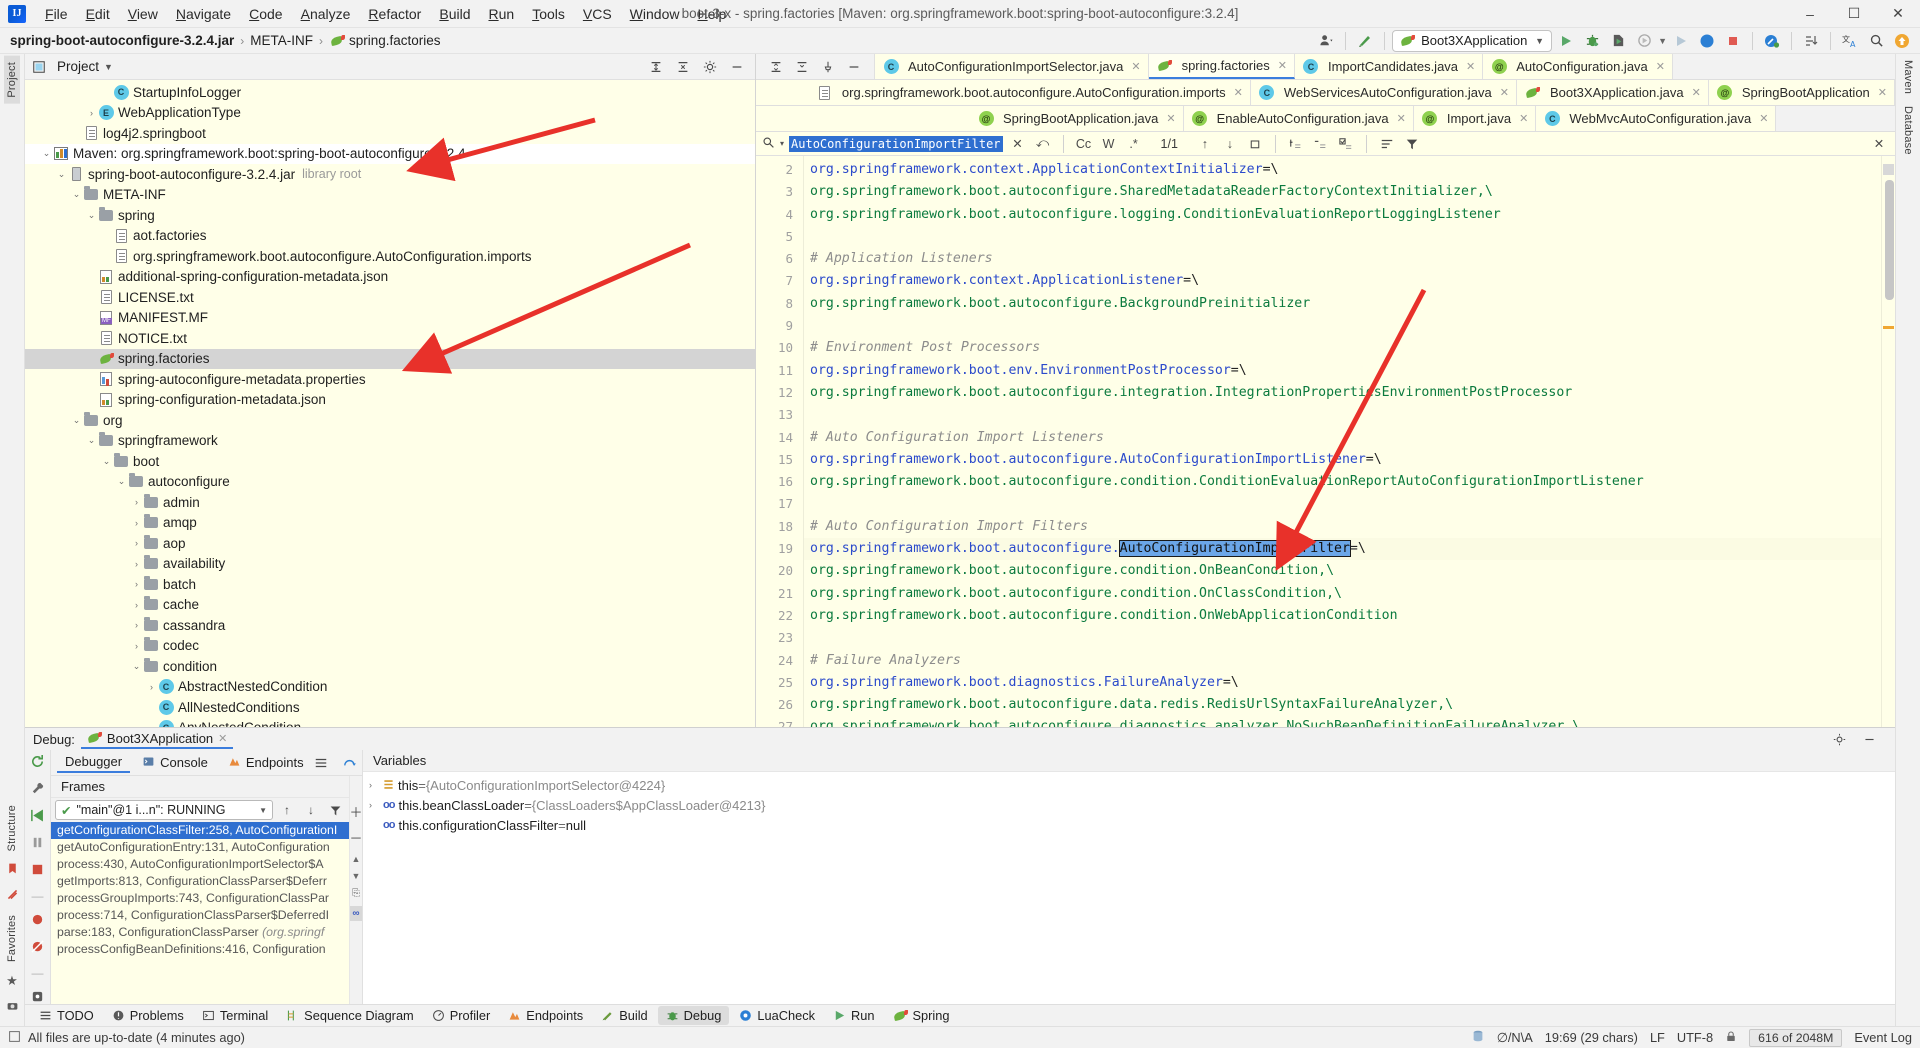 The width and height of the screenshot is (1920, 1048). Describe the element at coordinates (390, 441) in the screenshot. I see `tree-node: ⌄ springframework` at that location.